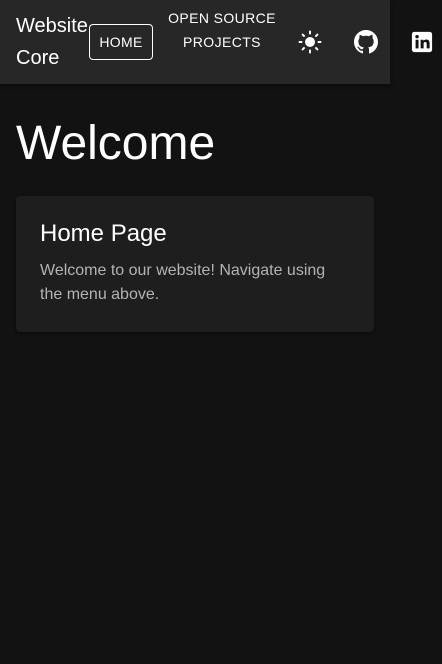  I want to click on card-title: Home Page, so click(103, 233).